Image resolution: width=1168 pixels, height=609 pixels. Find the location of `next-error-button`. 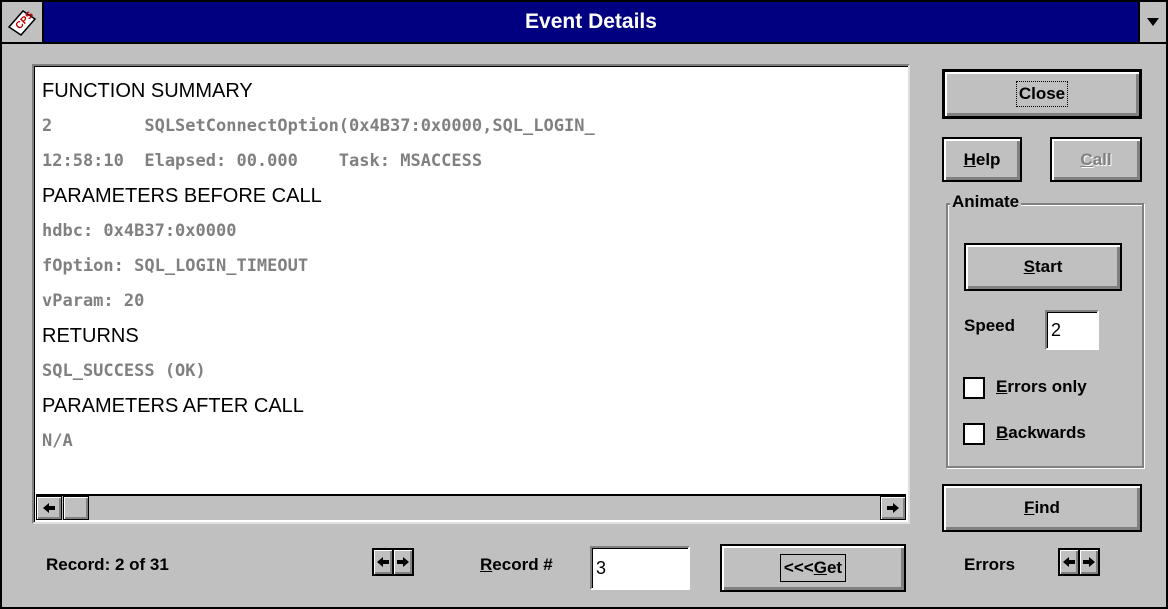

next-error-button is located at coordinates (1089, 562).